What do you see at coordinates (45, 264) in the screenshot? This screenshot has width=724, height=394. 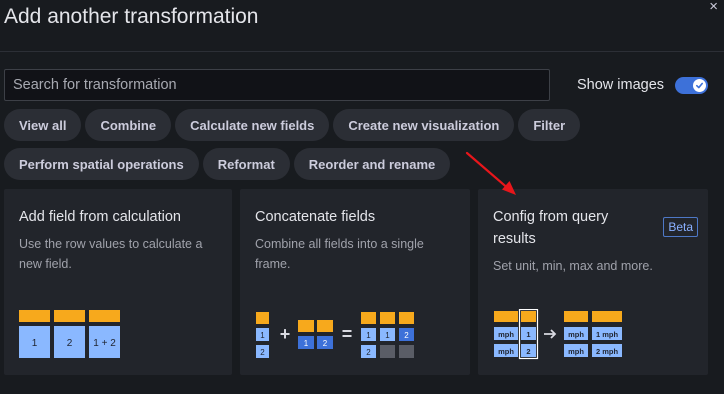 I see `card-description-line: new field.` at bounding box center [45, 264].